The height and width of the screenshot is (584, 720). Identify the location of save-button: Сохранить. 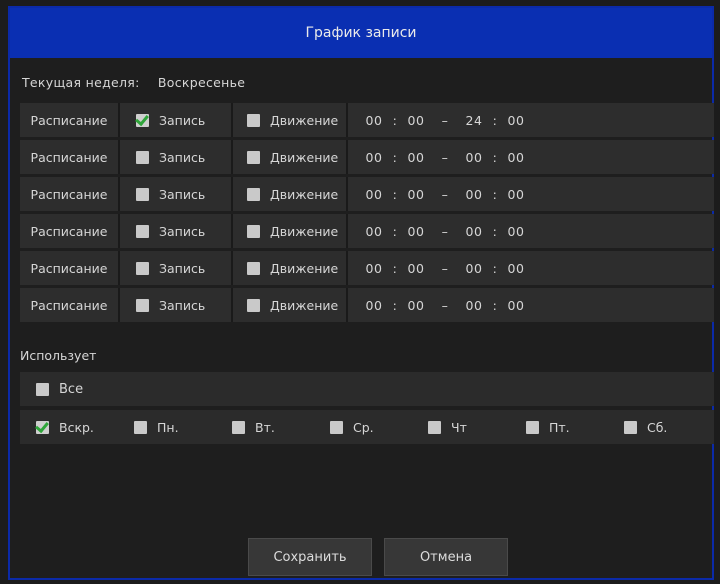
(310, 557).